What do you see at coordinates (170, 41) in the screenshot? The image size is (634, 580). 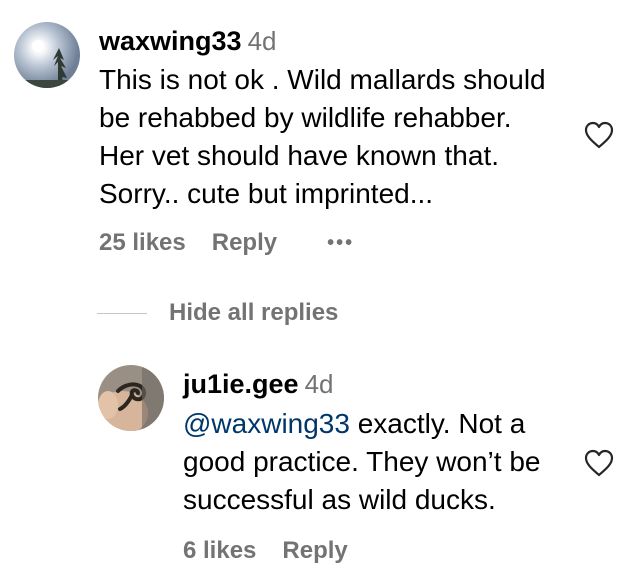 I see `username-text: waxwing33` at bounding box center [170, 41].